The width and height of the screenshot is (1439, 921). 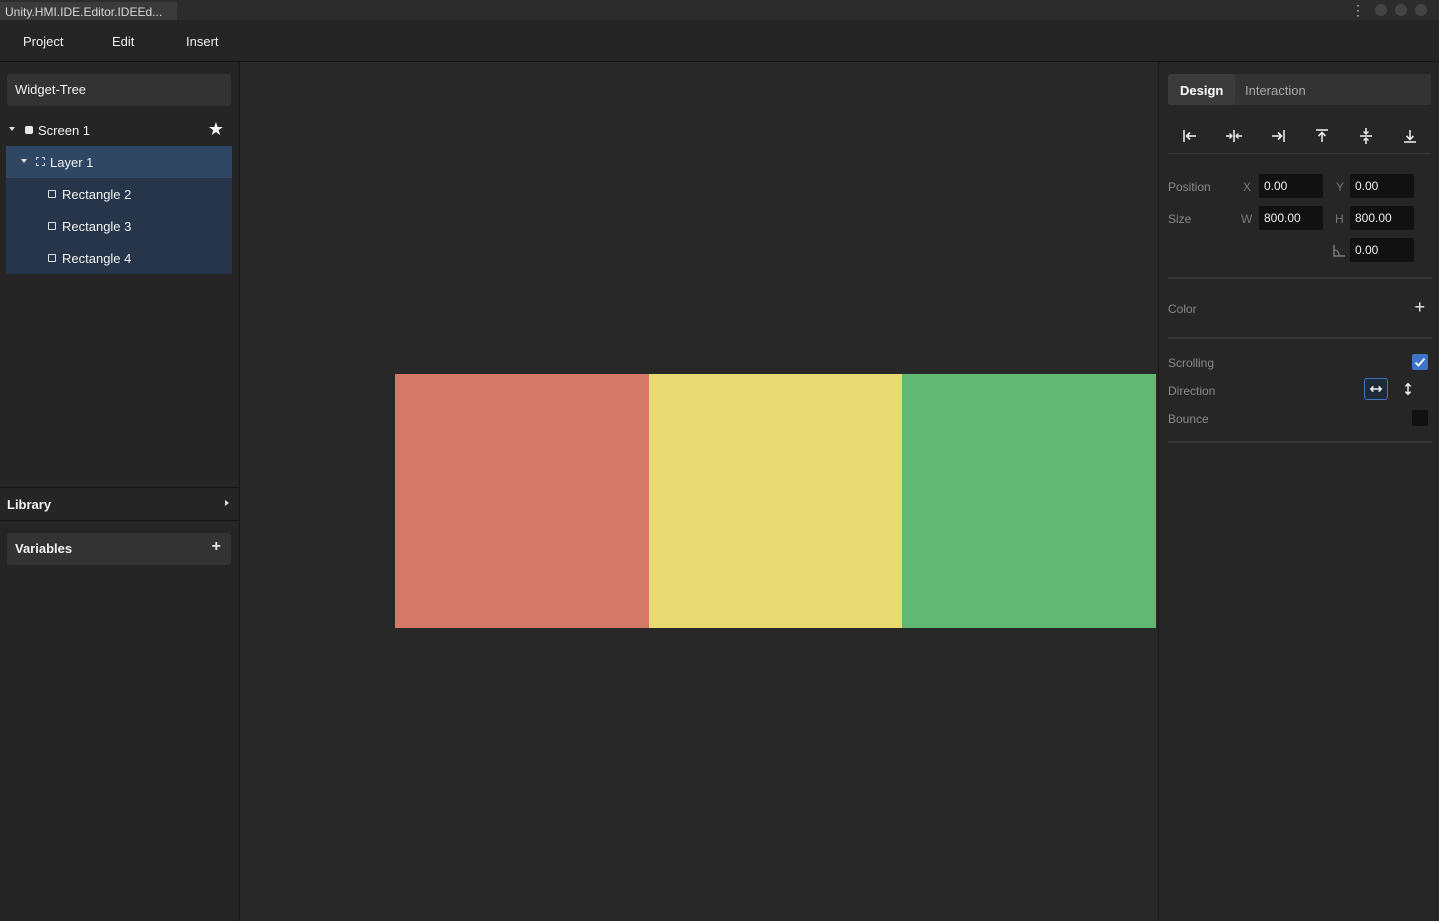 I want to click on add-variable-icon: +, so click(x=216, y=547).